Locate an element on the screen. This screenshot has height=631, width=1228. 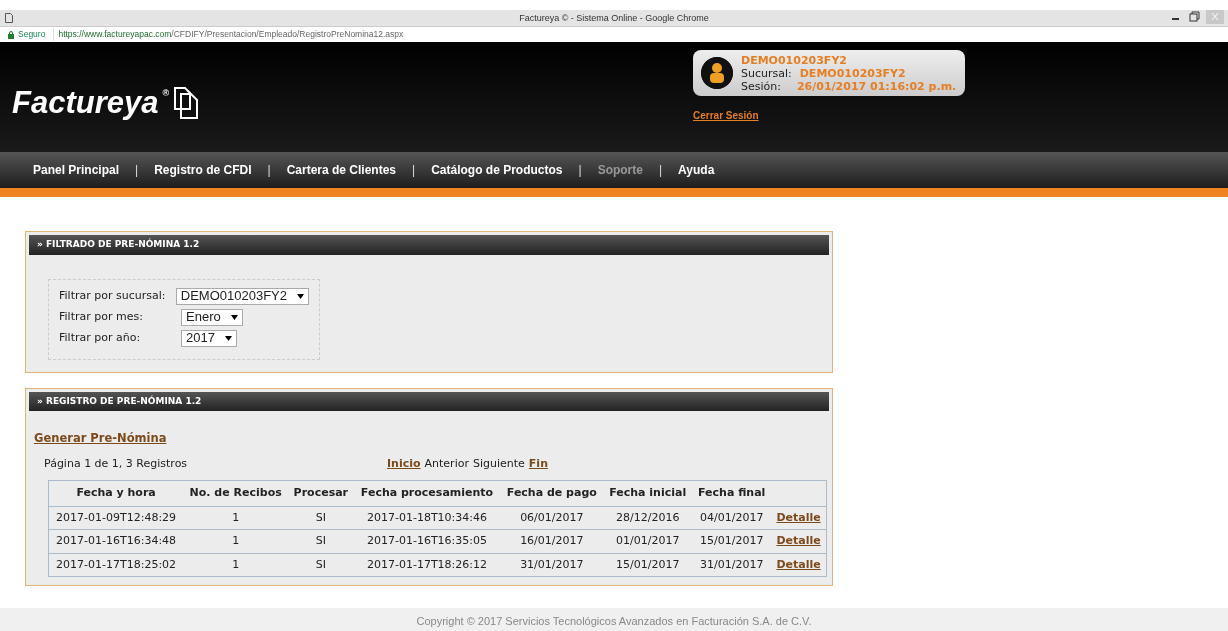
filter-label: Filtrar por mes: is located at coordinates (101, 316).